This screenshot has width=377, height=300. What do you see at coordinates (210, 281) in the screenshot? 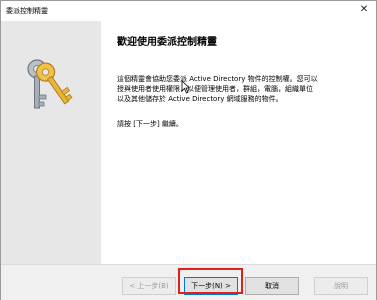
I see `next-button-highlight` at bounding box center [210, 281].